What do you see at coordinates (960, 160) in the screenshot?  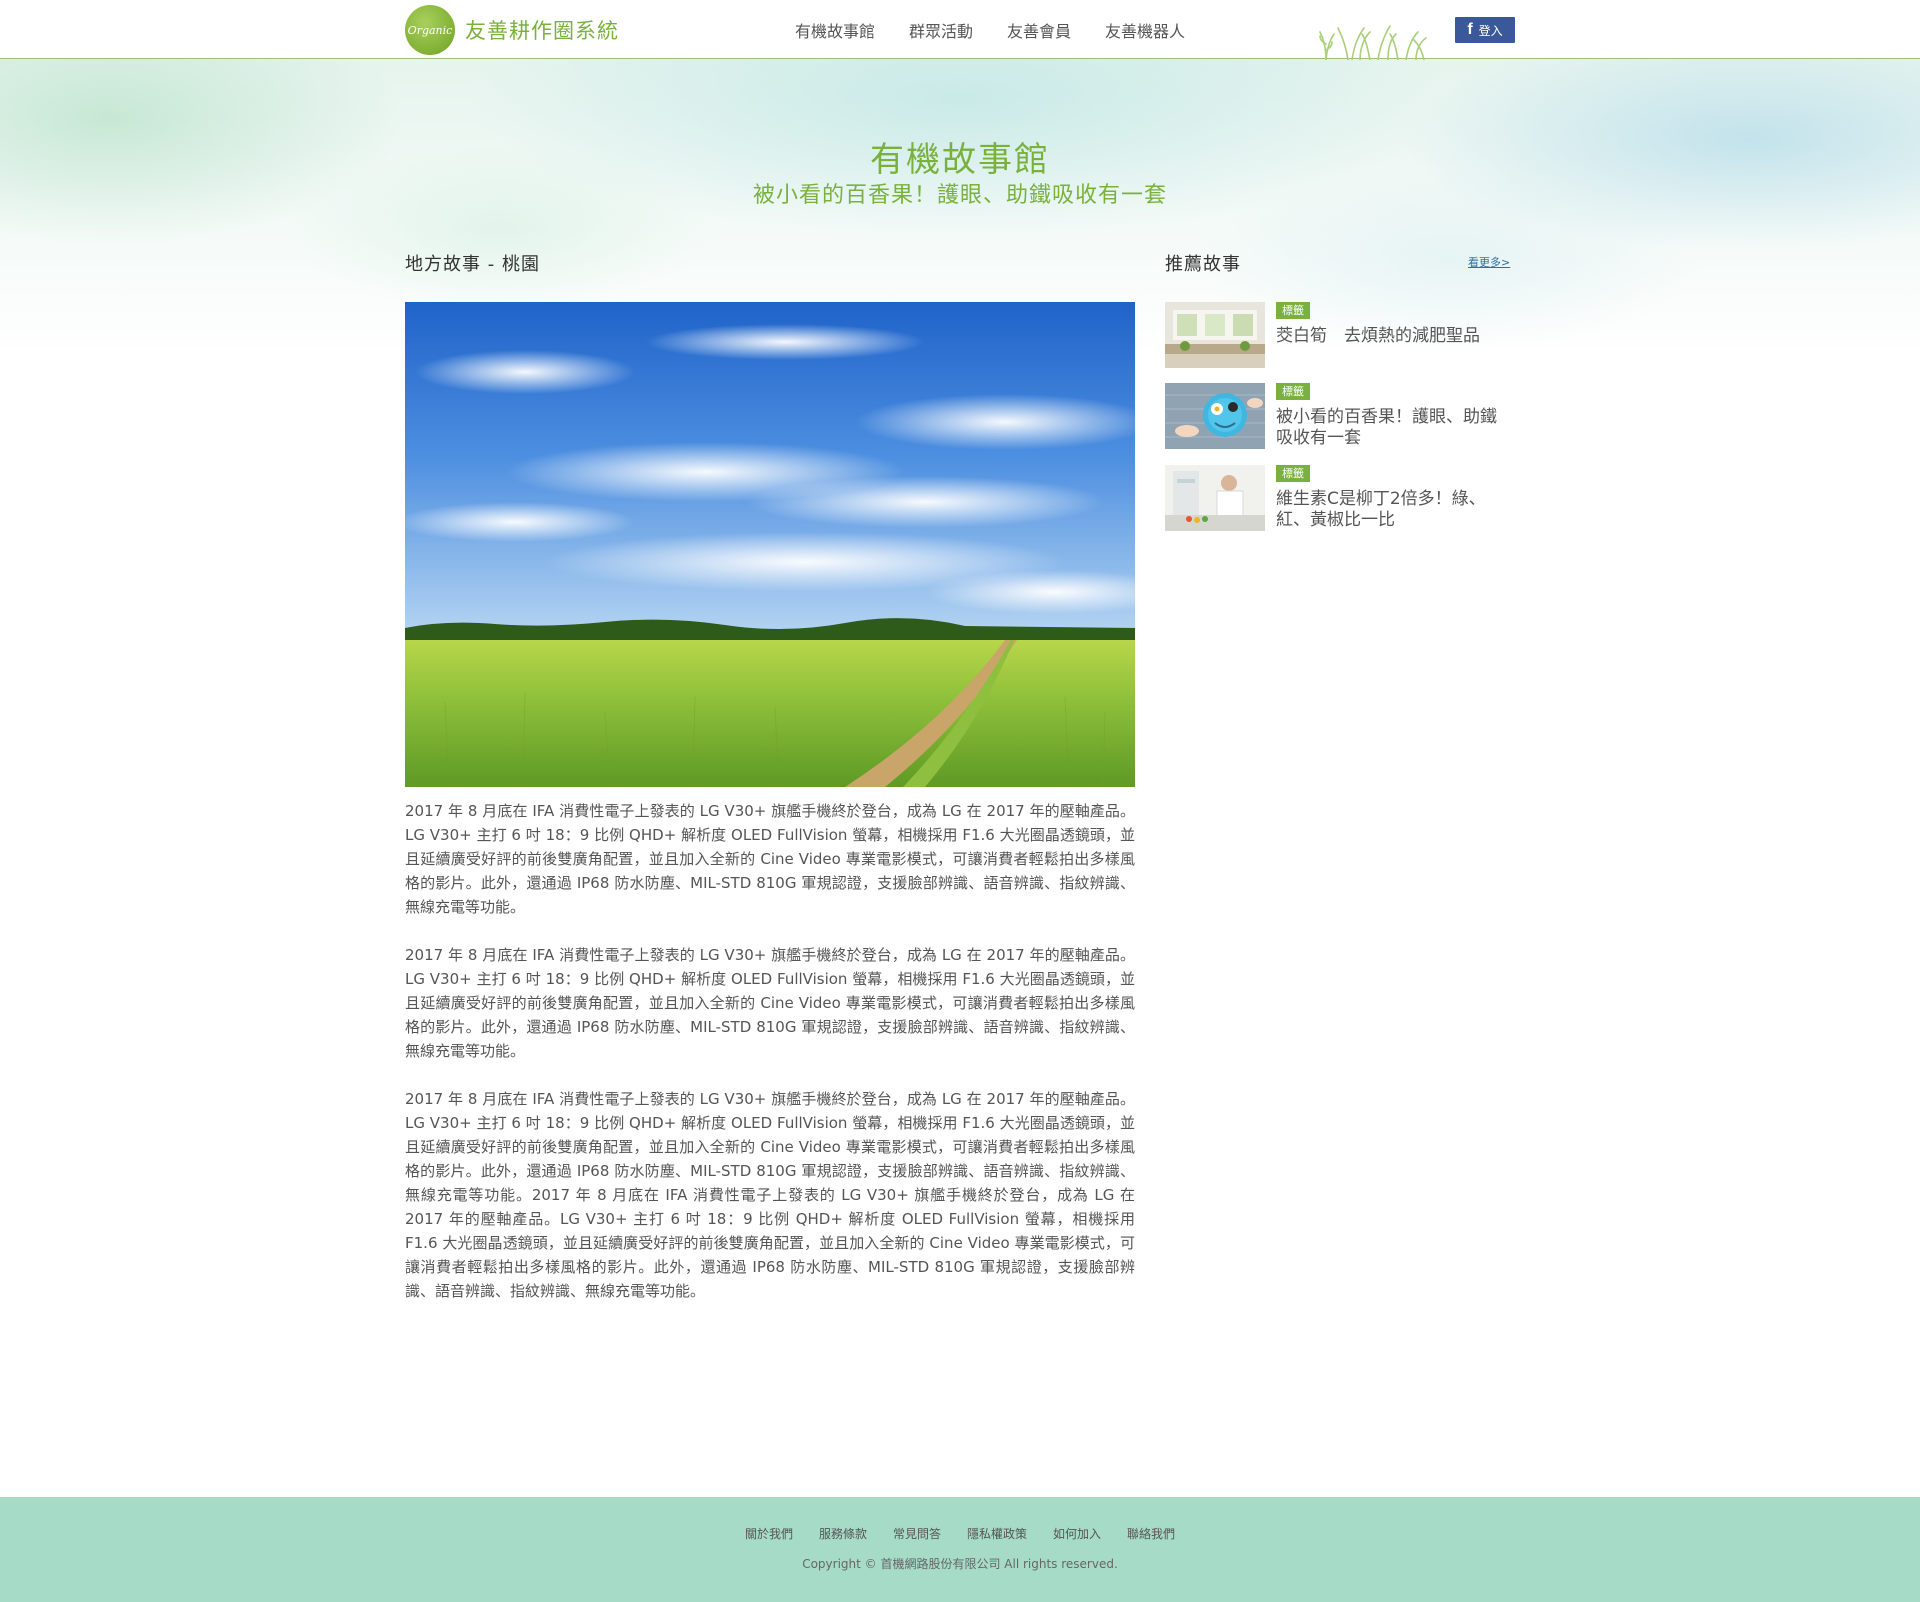 I see `page-title: 有機故事館` at bounding box center [960, 160].